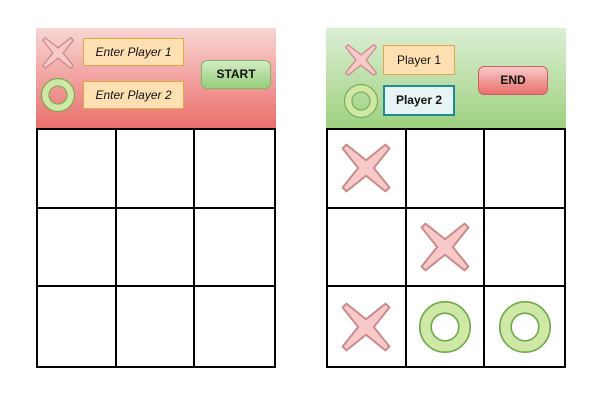 This screenshot has height=400, width=600. What do you see at coordinates (446, 78) in the screenshot?
I see `game-header: Player 1 Player 2 END` at bounding box center [446, 78].